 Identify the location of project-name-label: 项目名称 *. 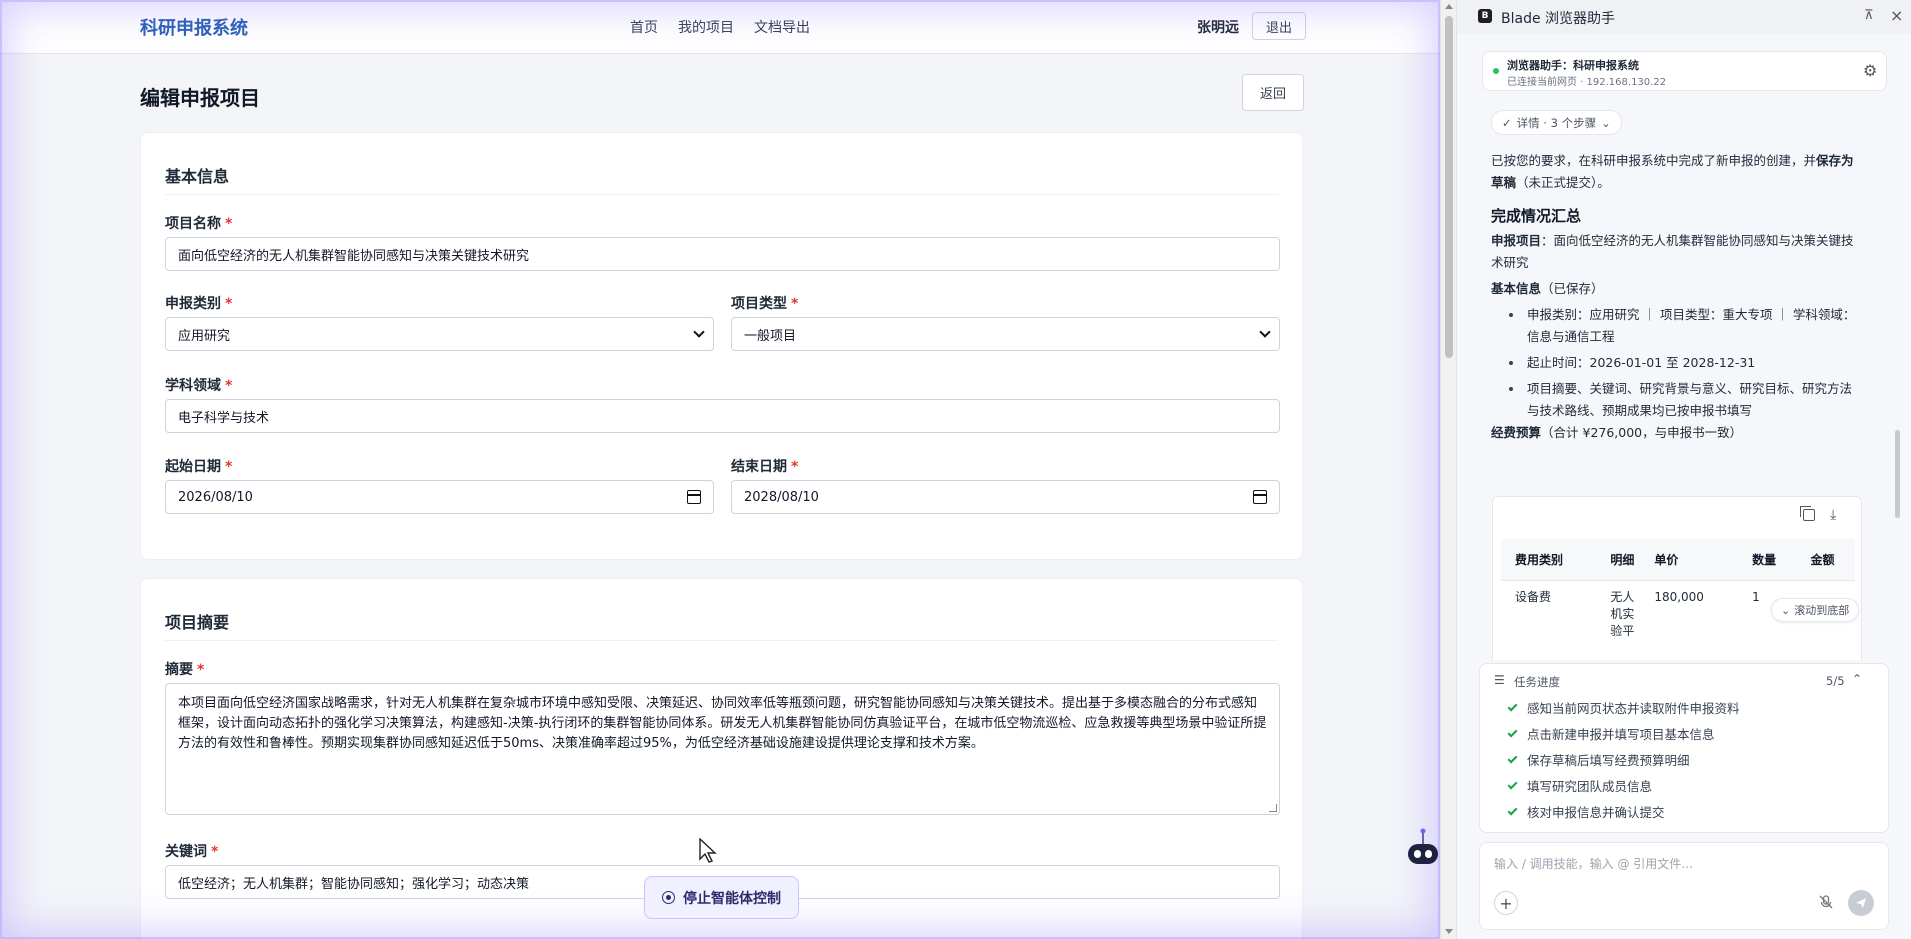
(199, 224).